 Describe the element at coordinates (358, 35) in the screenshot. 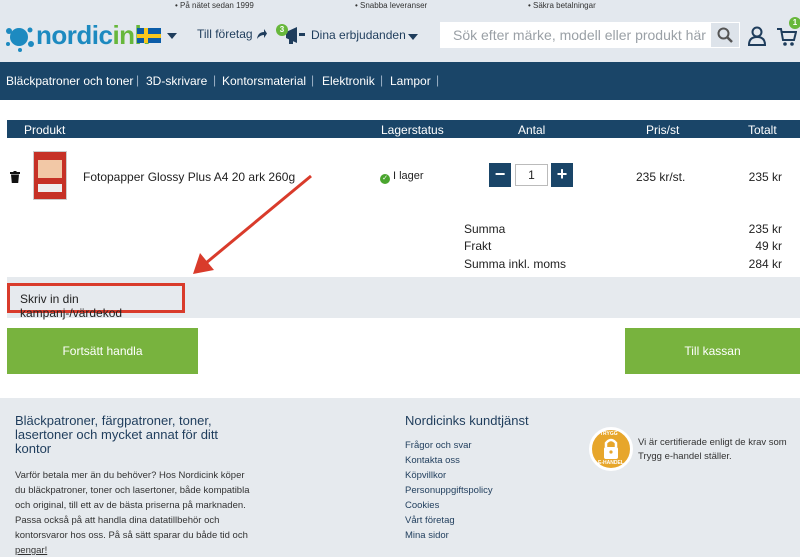

I see `offers-link: Dina erbjudanden` at that location.